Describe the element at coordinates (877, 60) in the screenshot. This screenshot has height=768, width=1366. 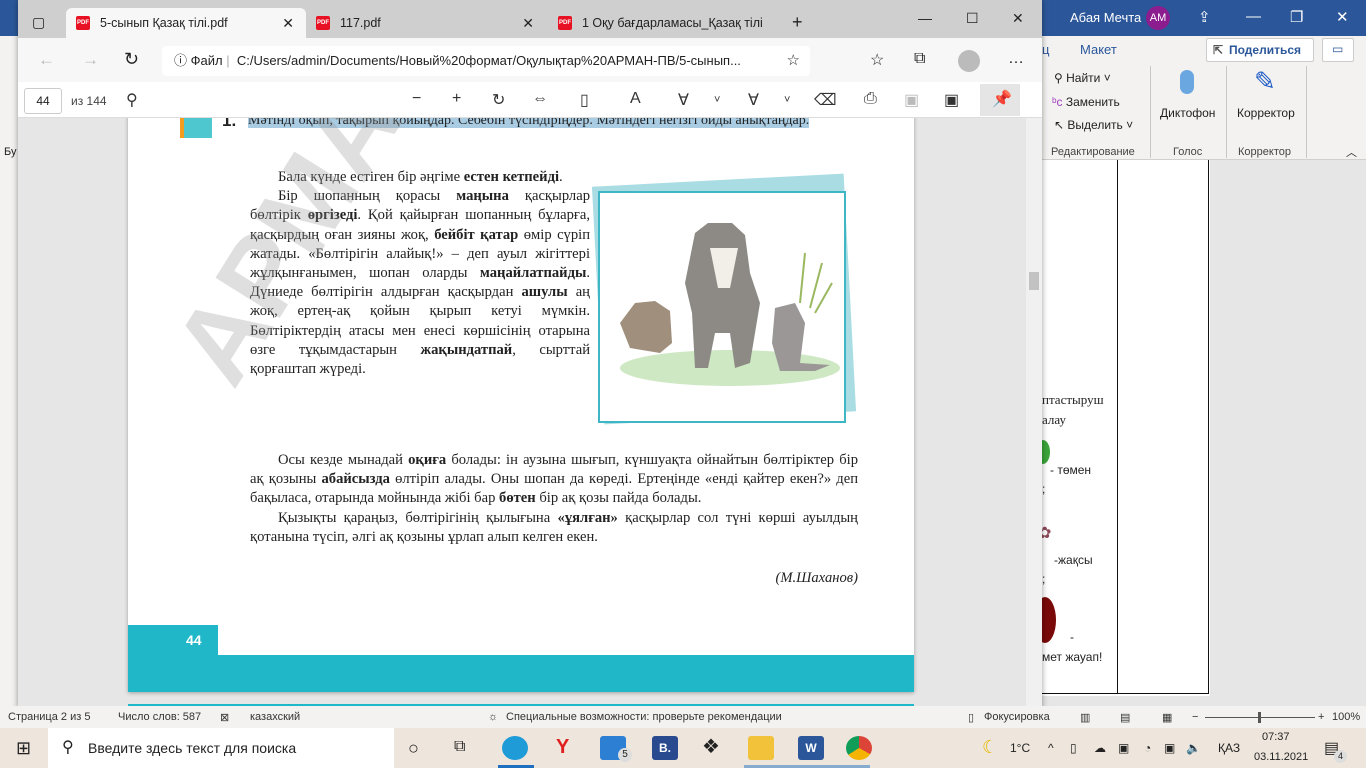
I see `favorites-icon: ☆` at that location.